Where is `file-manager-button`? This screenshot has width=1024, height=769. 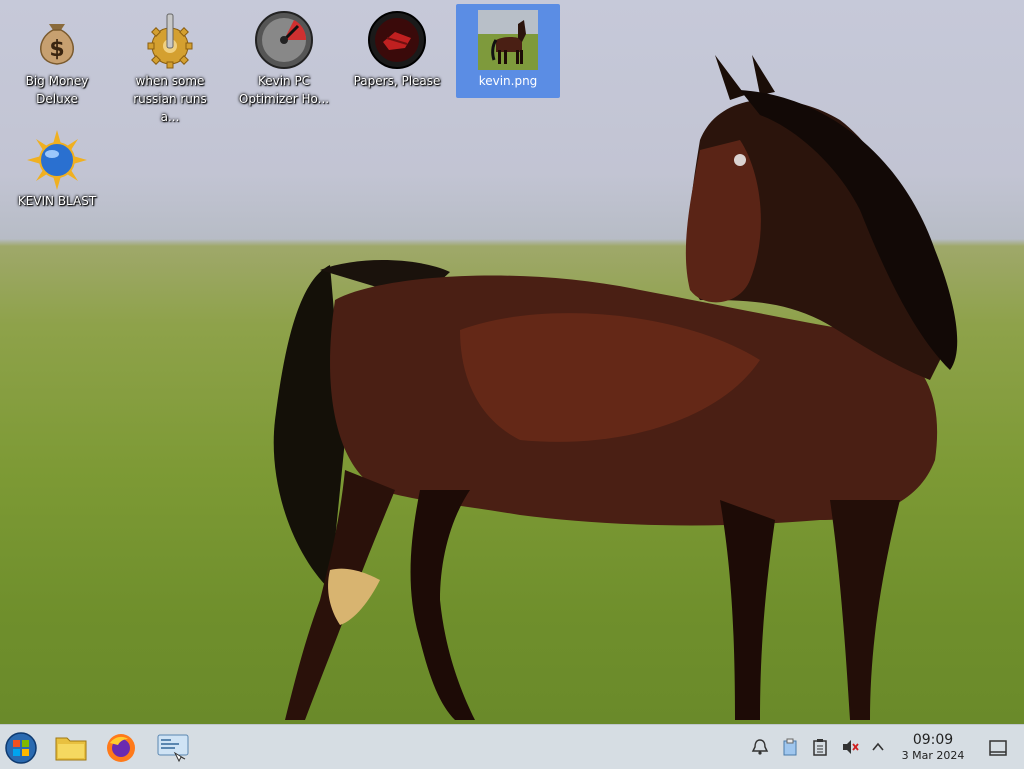 file-manager-button is located at coordinates (71, 748).